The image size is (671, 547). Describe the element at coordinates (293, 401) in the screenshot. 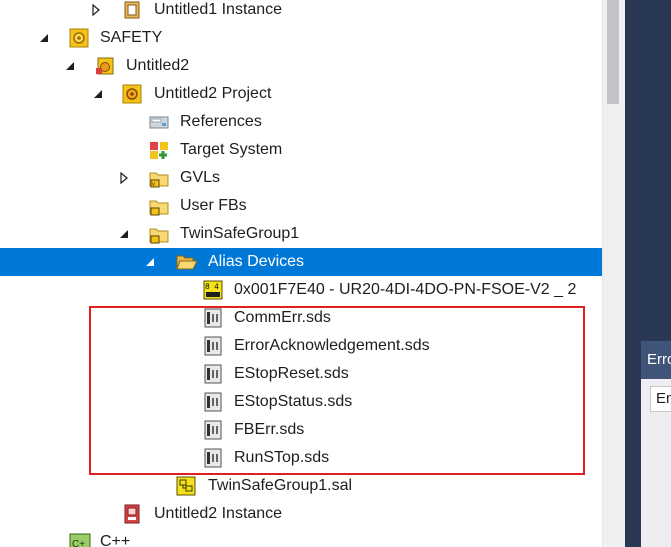

I see `tree-item-label: EStopStatus.sds` at that location.